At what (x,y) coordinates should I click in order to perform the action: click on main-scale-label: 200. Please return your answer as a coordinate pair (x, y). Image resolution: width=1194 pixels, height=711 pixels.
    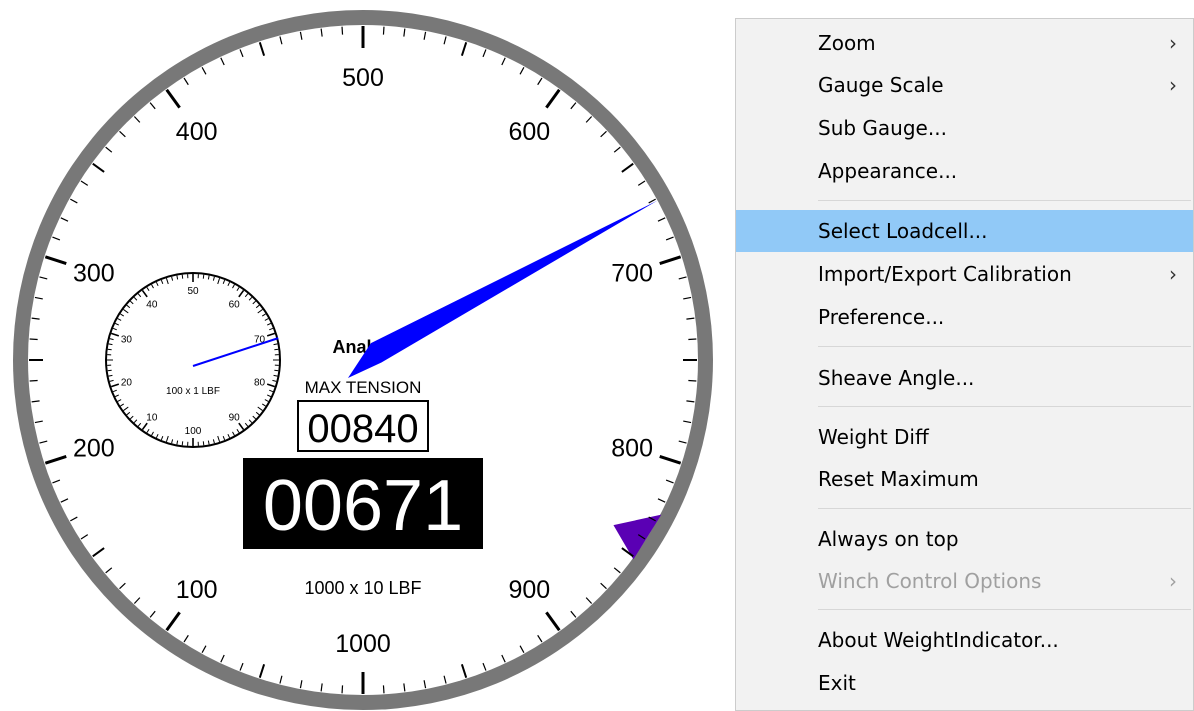
    Looking at the image, I should click on (94, 448).